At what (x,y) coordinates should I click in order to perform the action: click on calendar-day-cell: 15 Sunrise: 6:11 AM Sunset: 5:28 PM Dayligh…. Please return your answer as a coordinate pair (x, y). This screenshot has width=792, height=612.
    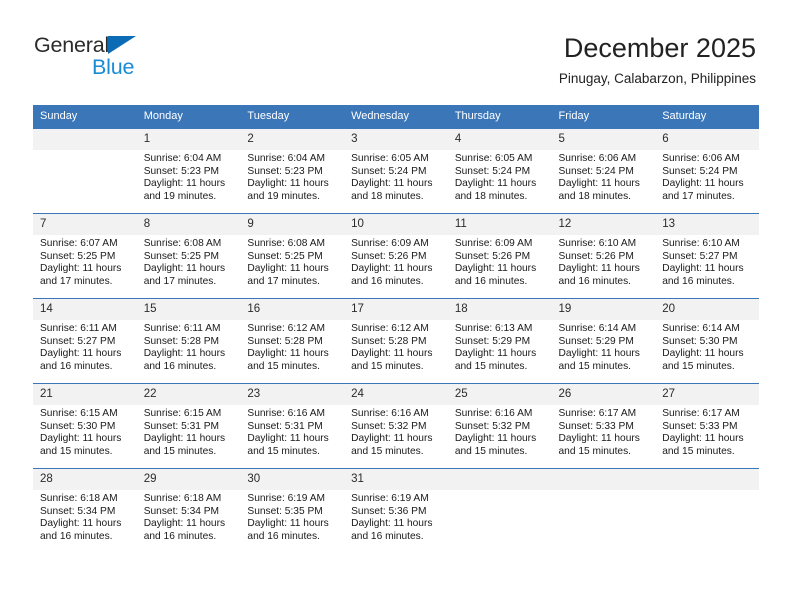
    Looking at the image, I should click on (188, 341).